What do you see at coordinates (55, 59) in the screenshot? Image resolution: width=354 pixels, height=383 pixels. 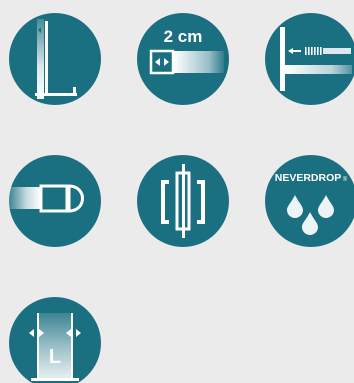 I see `glass-panel-profile-icon` at bounding box center [55, 59].